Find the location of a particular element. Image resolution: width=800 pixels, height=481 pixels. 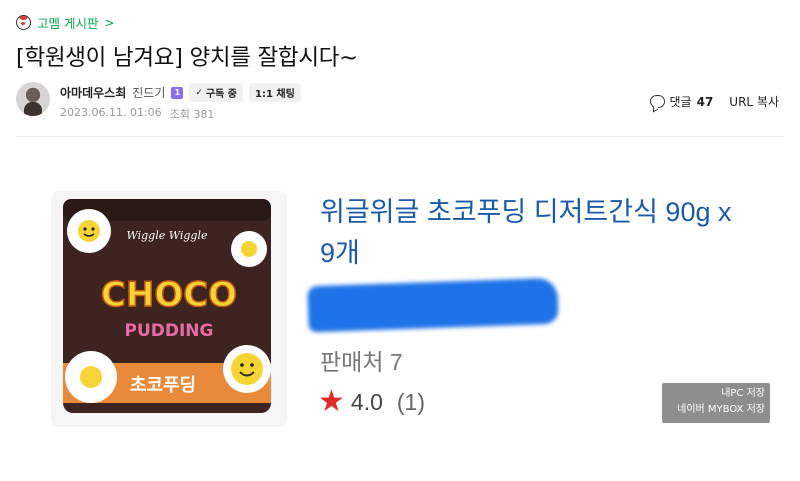

choco-pudding-package-image: Wiggle Wiggle CHOCO PUDDING 초코푸딩 is located at coordinates (169, 309).